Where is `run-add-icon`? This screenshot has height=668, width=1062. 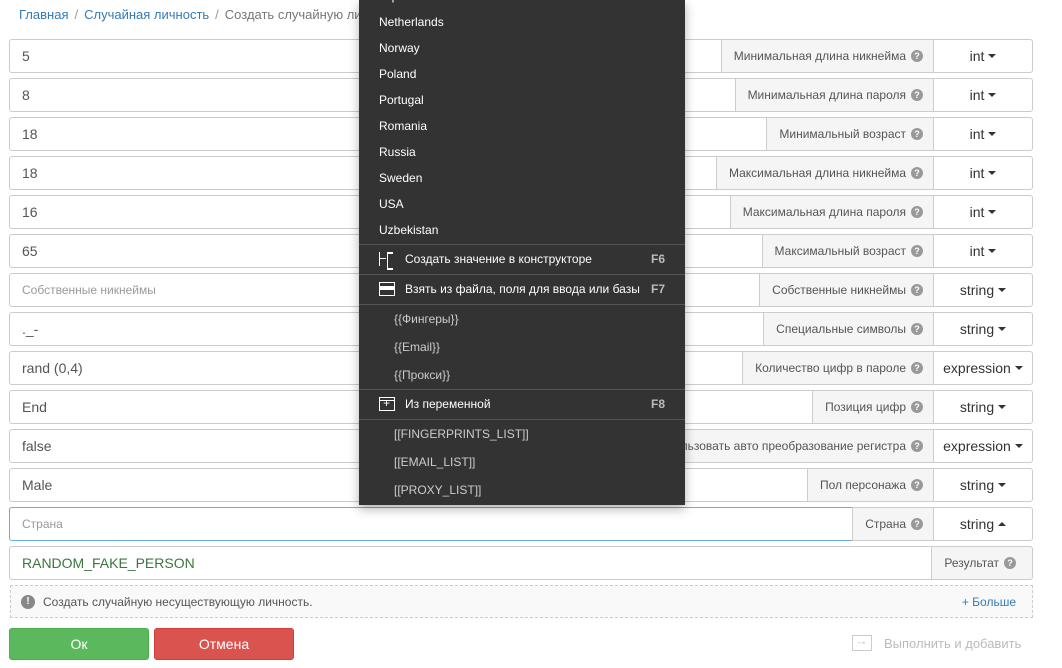 run-add-icon is located at coordinates (862, 642).